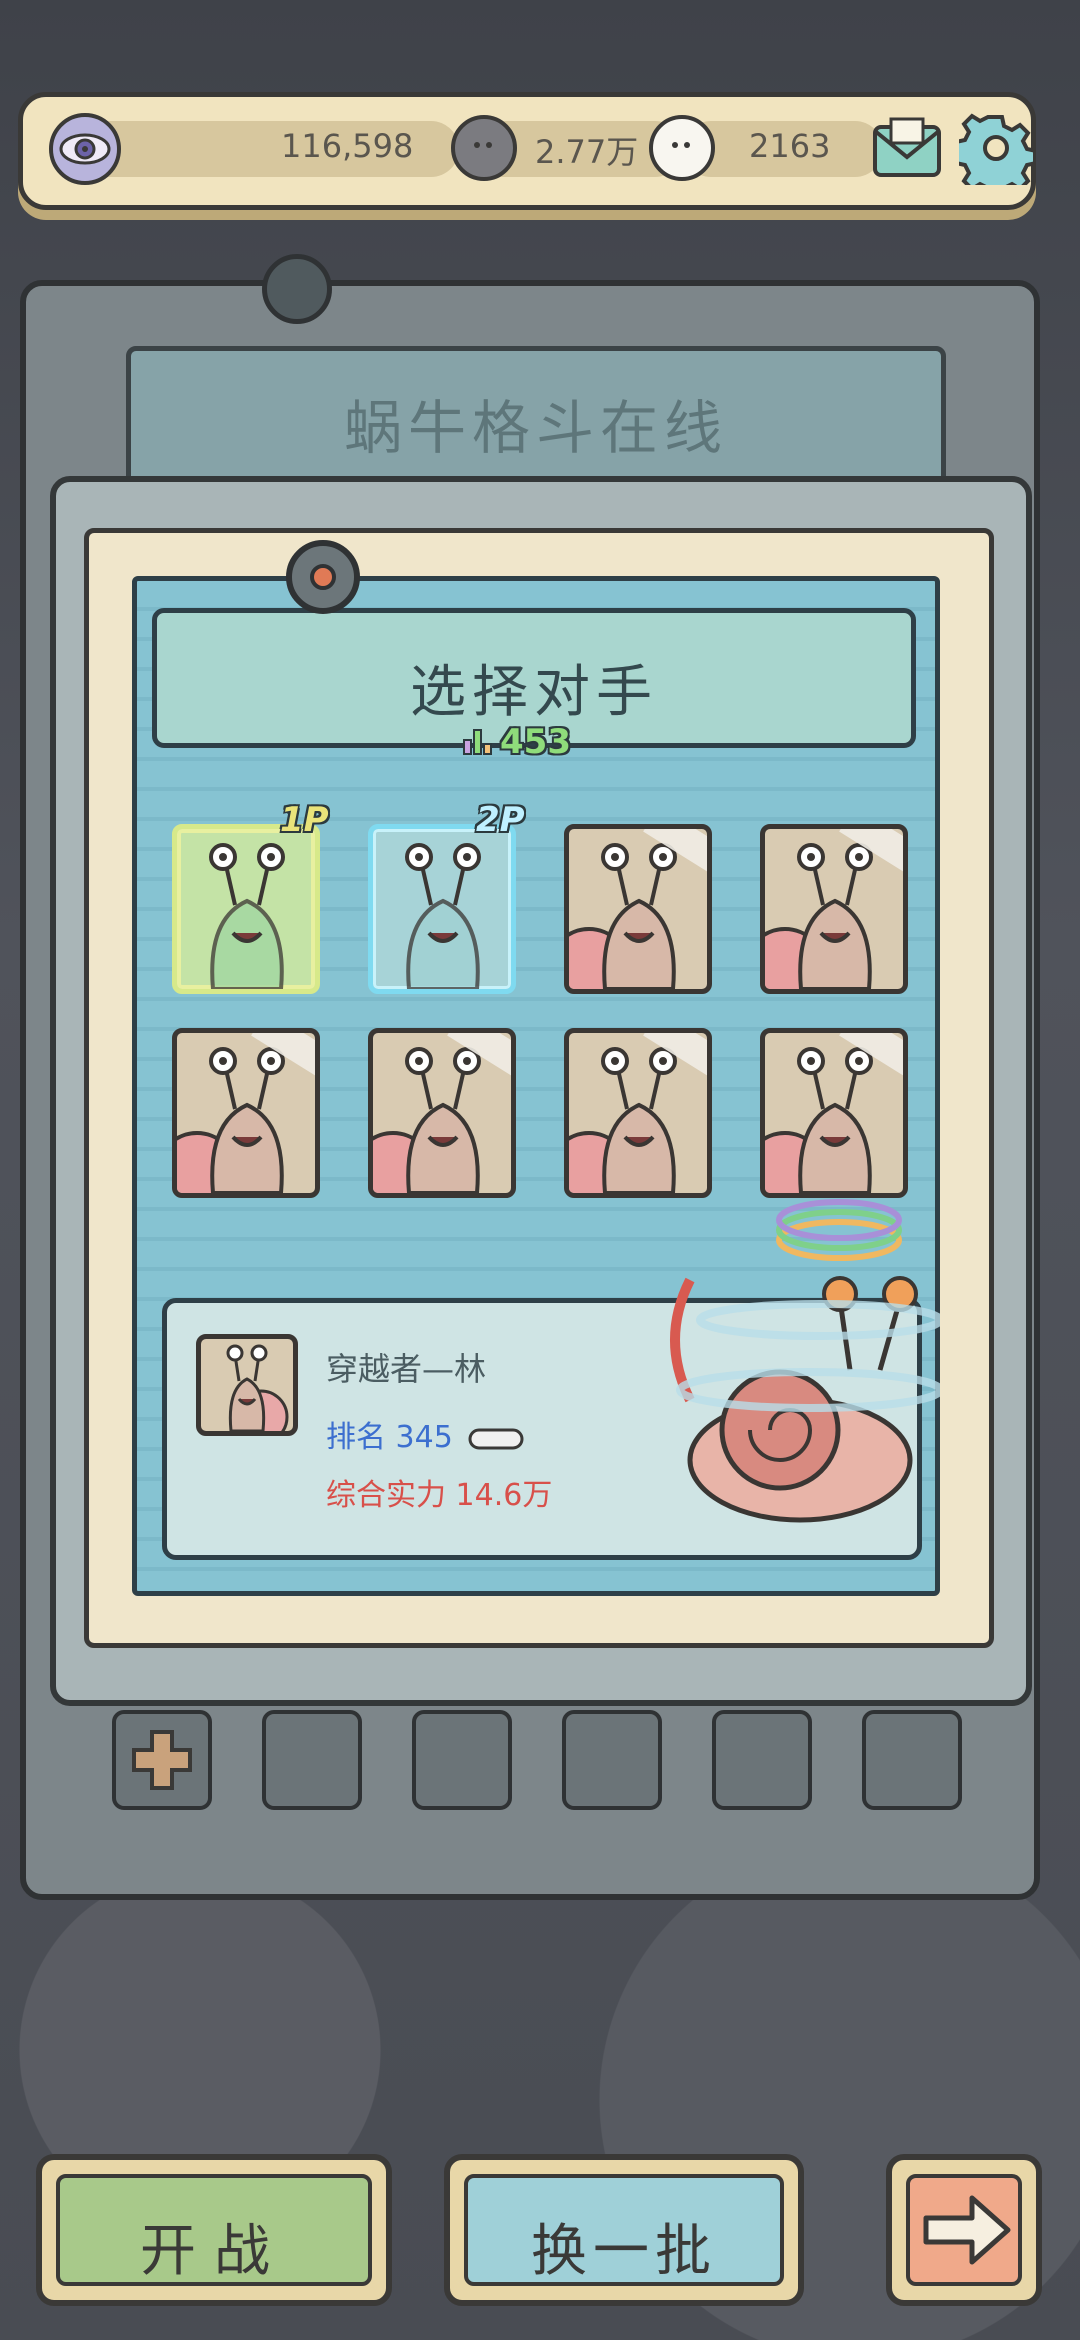 The image size is (1080, 2340). Describe the element at coordinates (624, 2251) in the screenshot. I see `refresh-button-label: 换一批` at that location.